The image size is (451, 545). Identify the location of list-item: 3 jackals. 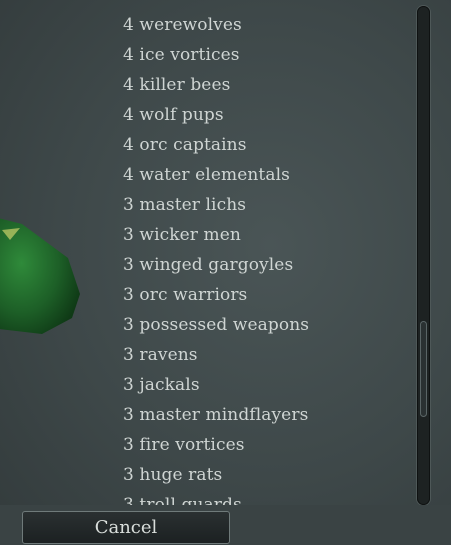
(161, 385).